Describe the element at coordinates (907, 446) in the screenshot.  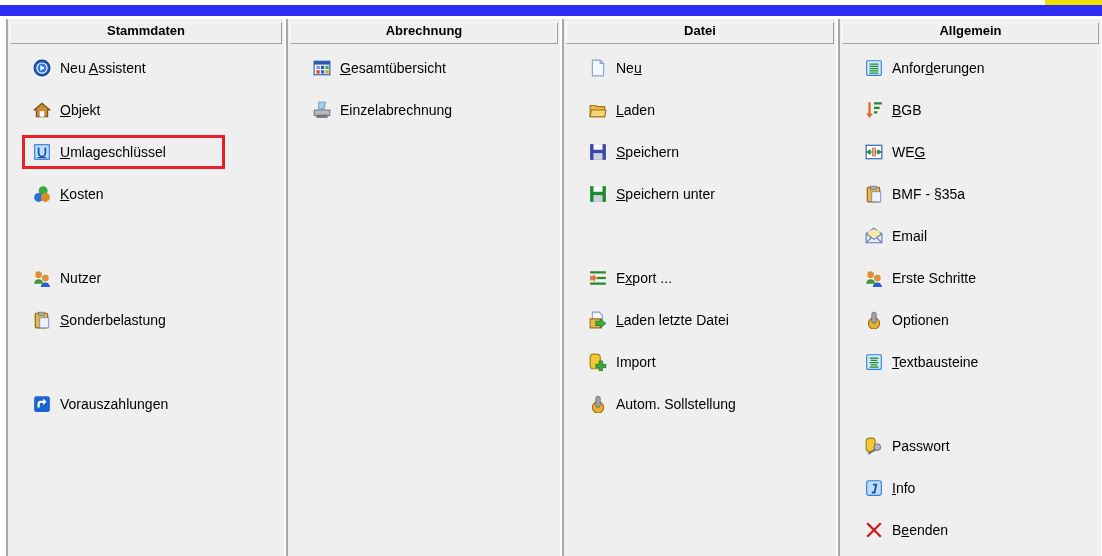
I see `menu-item: Passwort` at that location.